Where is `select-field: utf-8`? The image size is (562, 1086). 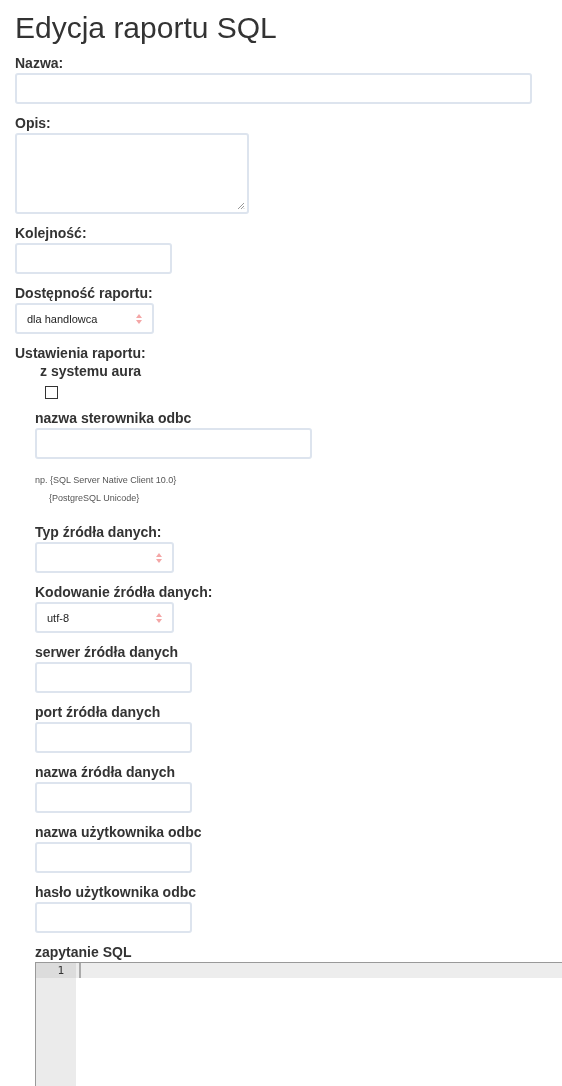
select-field: utf-8 is located at coordinates (104, 617).